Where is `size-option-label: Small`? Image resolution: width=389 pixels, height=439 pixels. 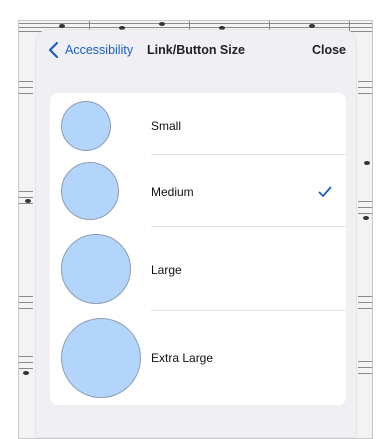 size-option-label: Small is located at coordinates (166, 126).